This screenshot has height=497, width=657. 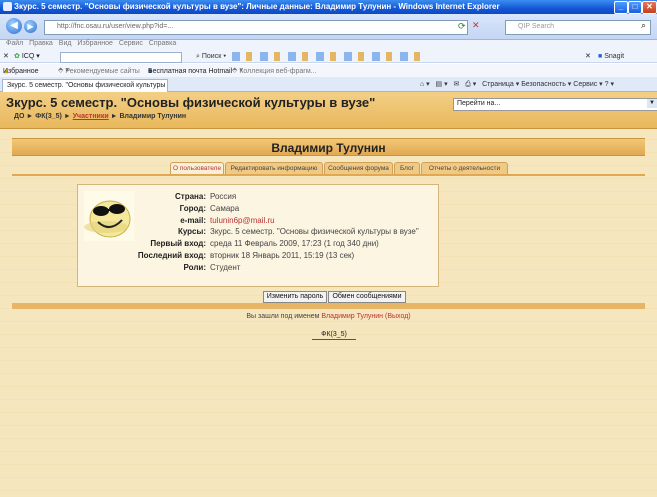 What do you see at coordinates (611, 56) in the screenshot?
I see `snagit-button: ■ Snagit` at bounding box center [611, 56].